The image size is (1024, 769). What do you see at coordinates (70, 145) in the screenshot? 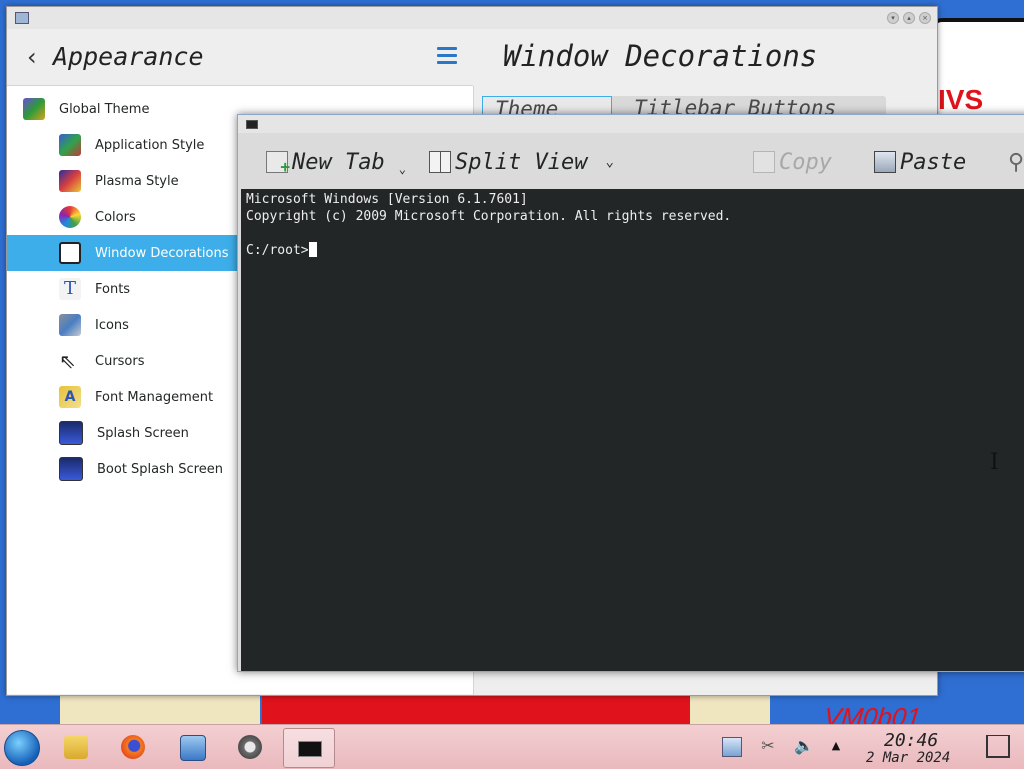
I see `application-style-icon` at bounding box center [70, 145].